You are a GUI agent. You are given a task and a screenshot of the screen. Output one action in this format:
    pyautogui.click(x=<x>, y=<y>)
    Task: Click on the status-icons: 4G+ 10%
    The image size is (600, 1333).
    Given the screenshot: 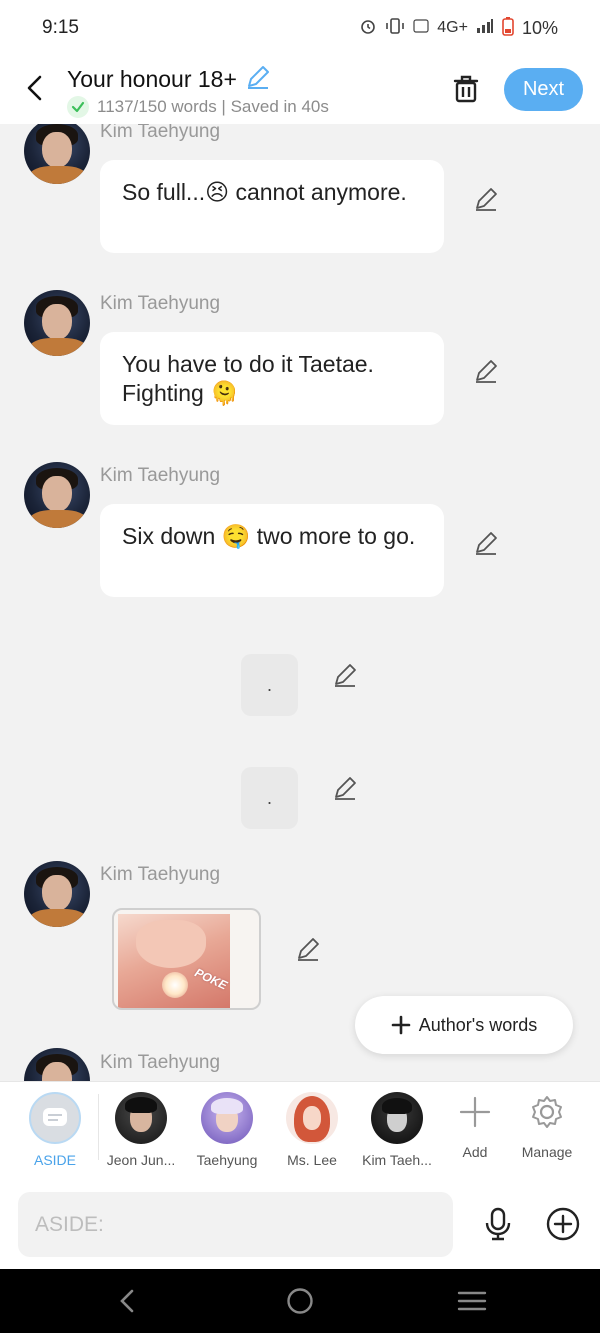 What is the action you would take?
    pyautogui.click(x=458, y=28)
    